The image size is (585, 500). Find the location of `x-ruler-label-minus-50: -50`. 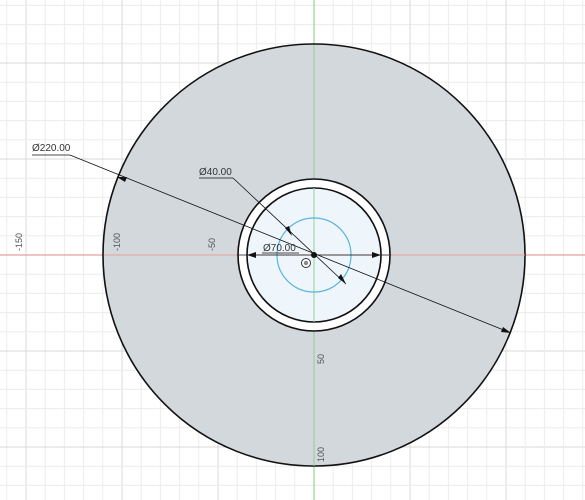

x-ruler-label-minus-50: -50 is located at coordinates (212, 244).